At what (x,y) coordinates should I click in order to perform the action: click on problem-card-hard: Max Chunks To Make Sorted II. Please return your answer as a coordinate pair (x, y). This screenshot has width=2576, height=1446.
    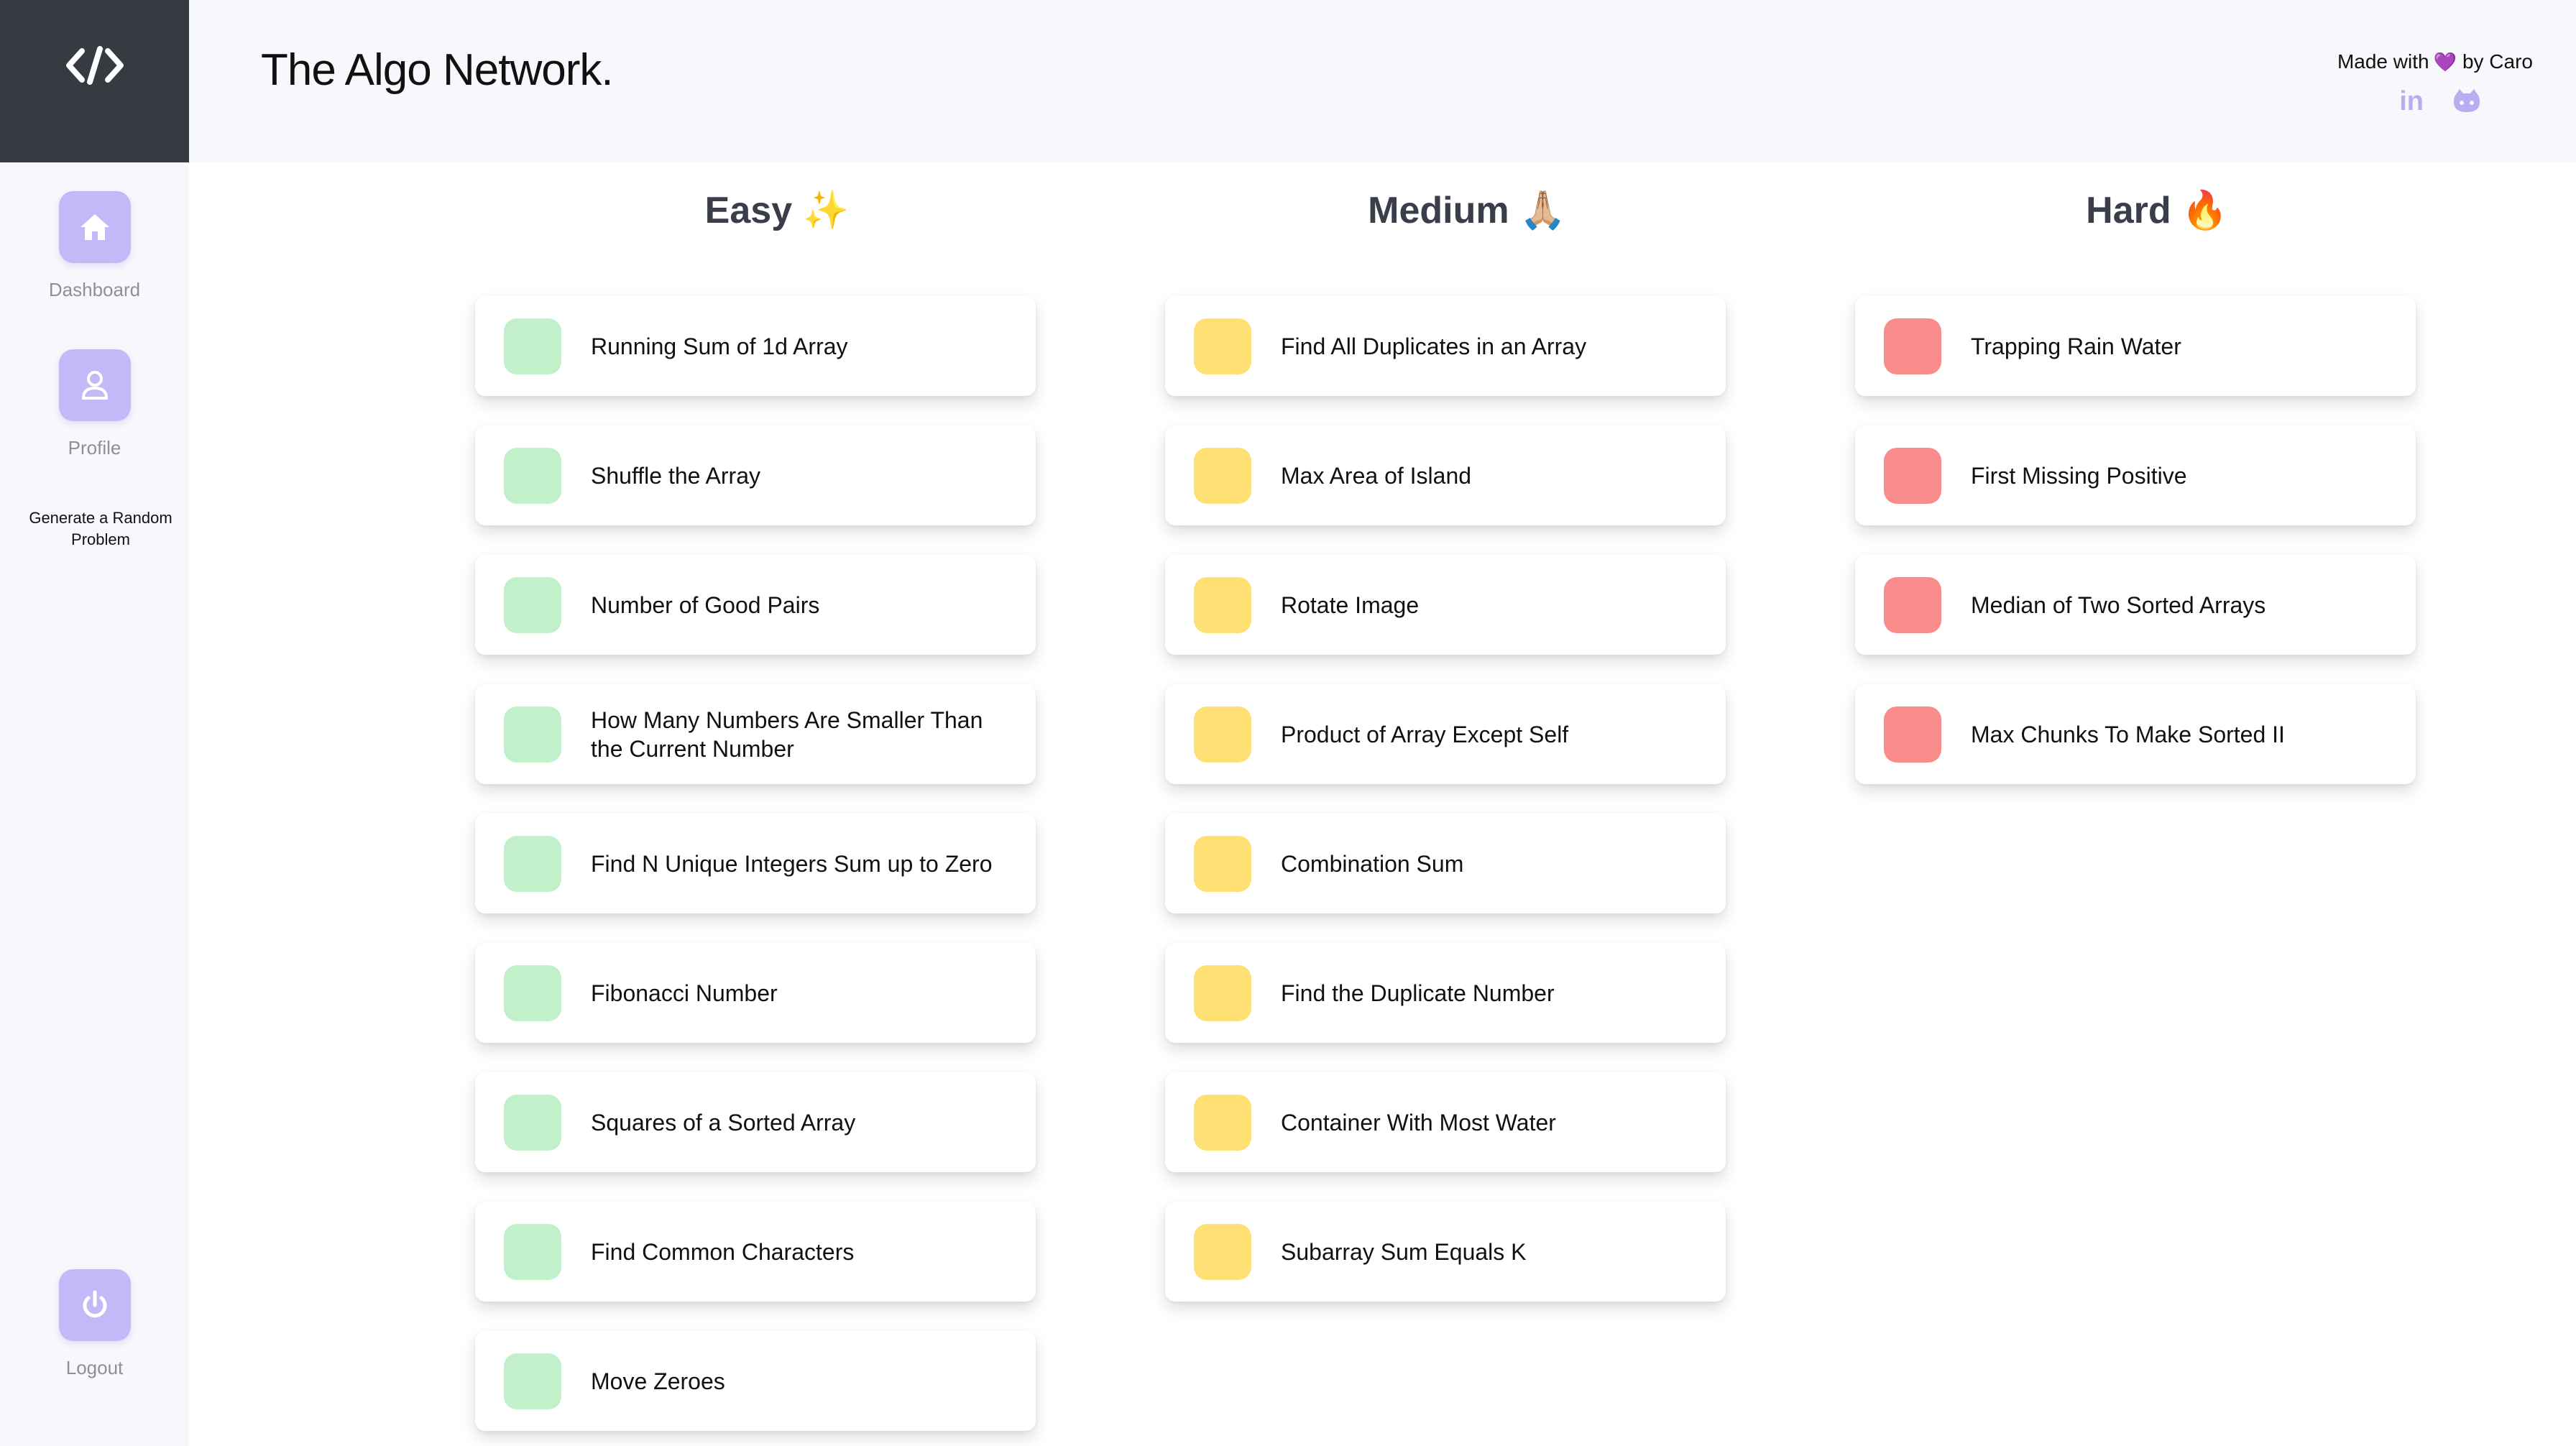
    Looking at the image, I should click on (2135, 734).